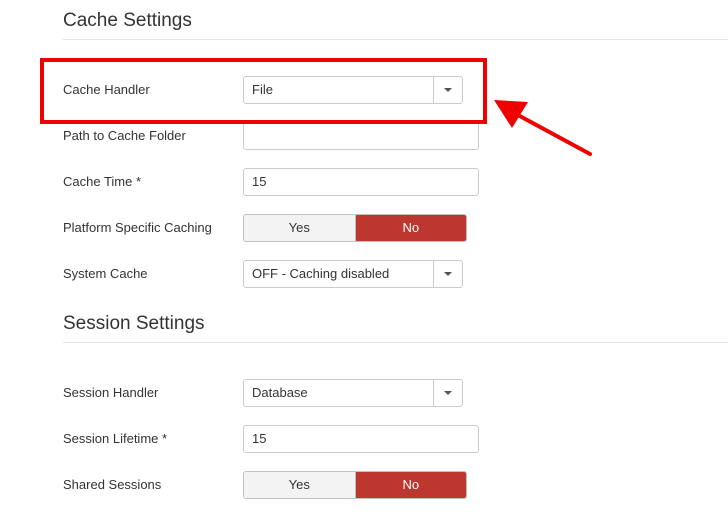 The height and width of the screenshot is (518, 728). I want to click on session-lifetime-row: Session Lifetime * 15, so click(273, 439).